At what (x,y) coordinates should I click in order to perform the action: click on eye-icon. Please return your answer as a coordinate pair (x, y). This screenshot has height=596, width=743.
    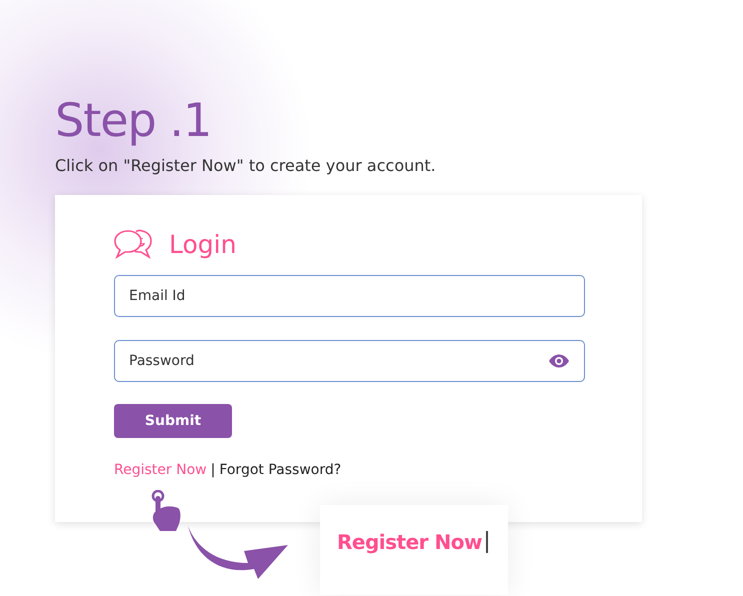
    Looking at the image, I should click on (559, 361).